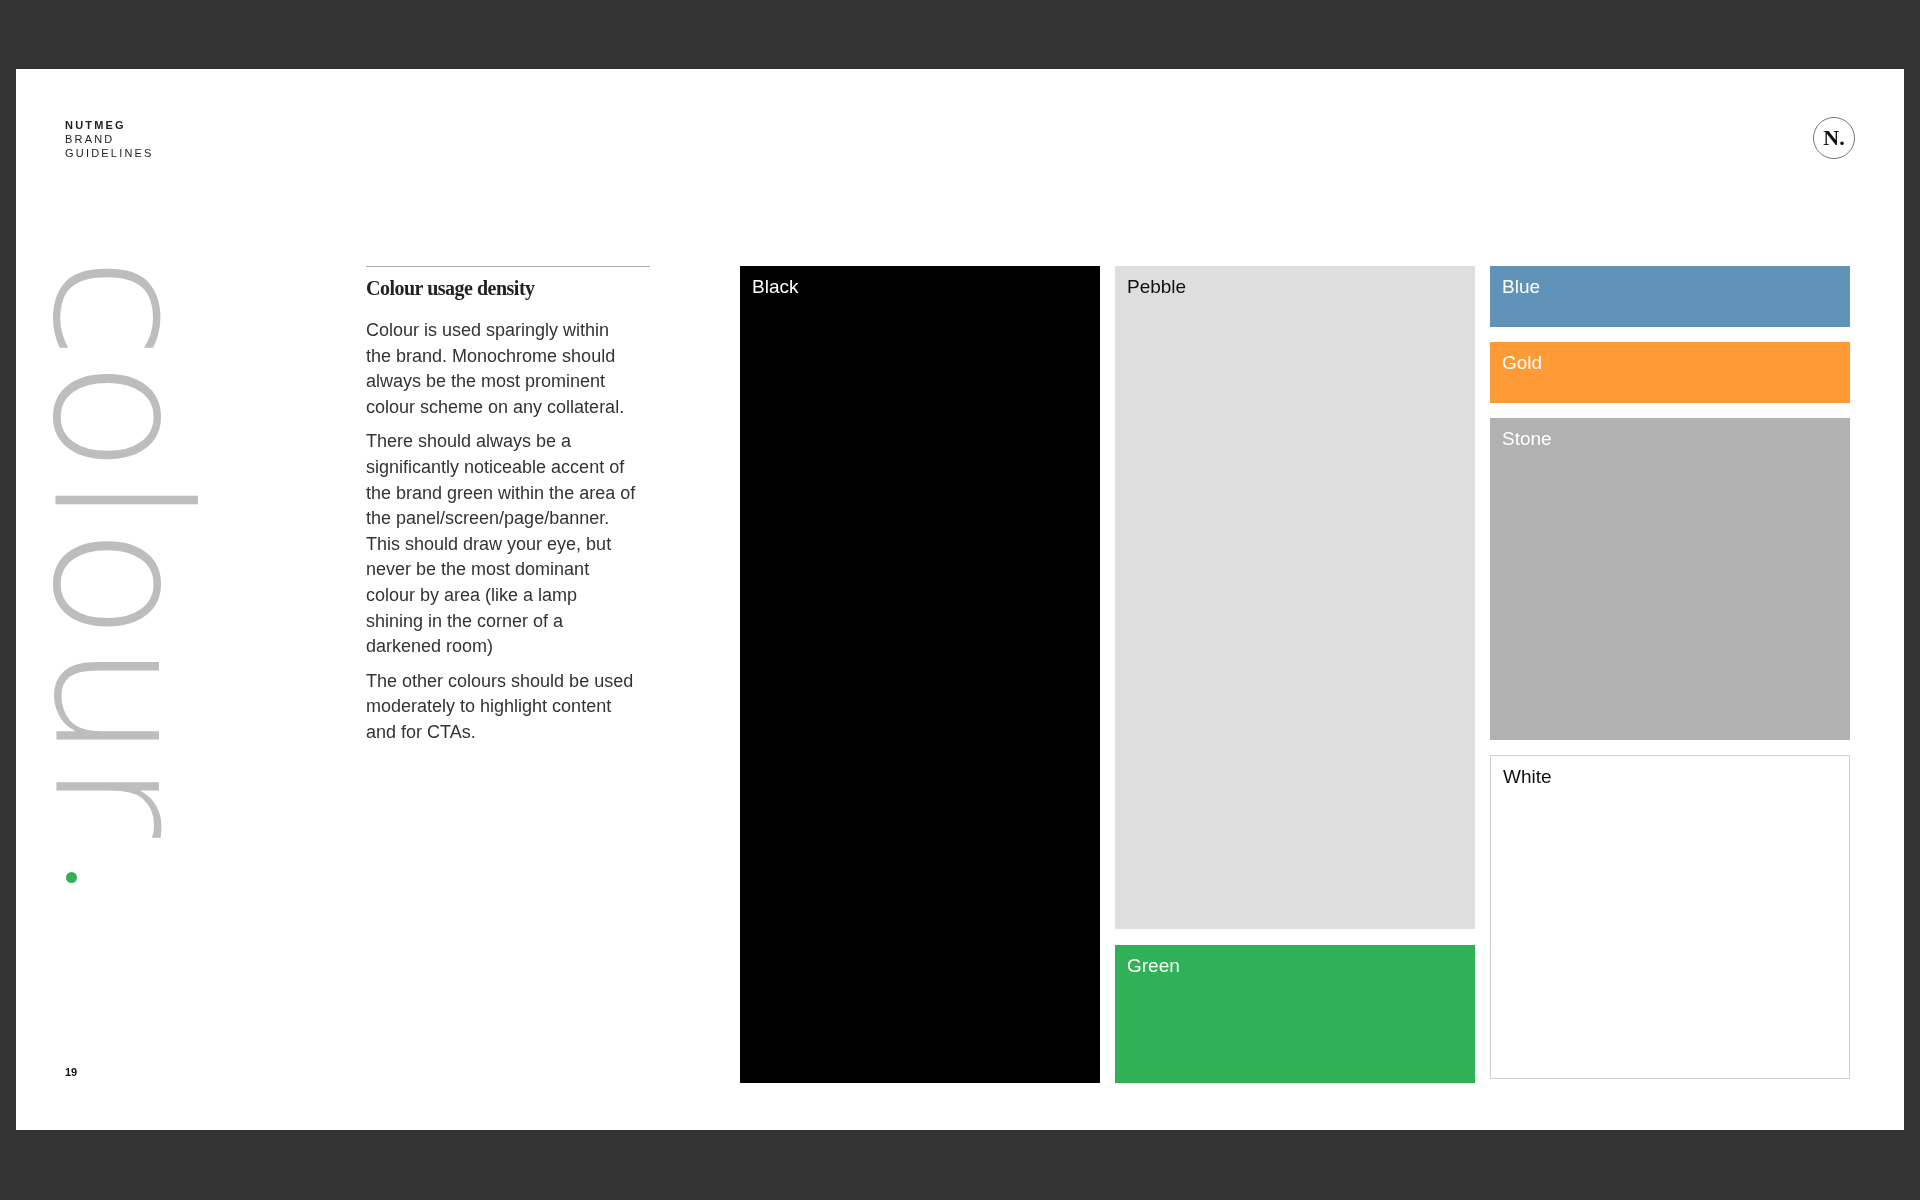  I want to click on swatch-label: White, so click(1527, 776).